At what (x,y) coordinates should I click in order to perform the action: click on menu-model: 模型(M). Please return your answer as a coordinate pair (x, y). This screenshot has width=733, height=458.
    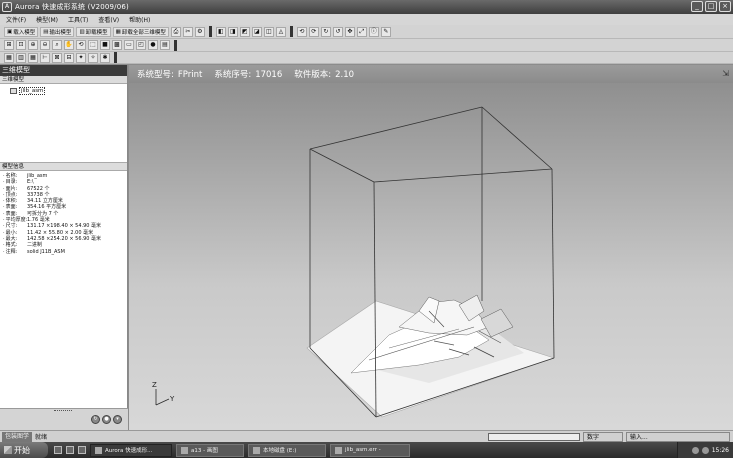
    Looking at the image, I should click on (47, 19).